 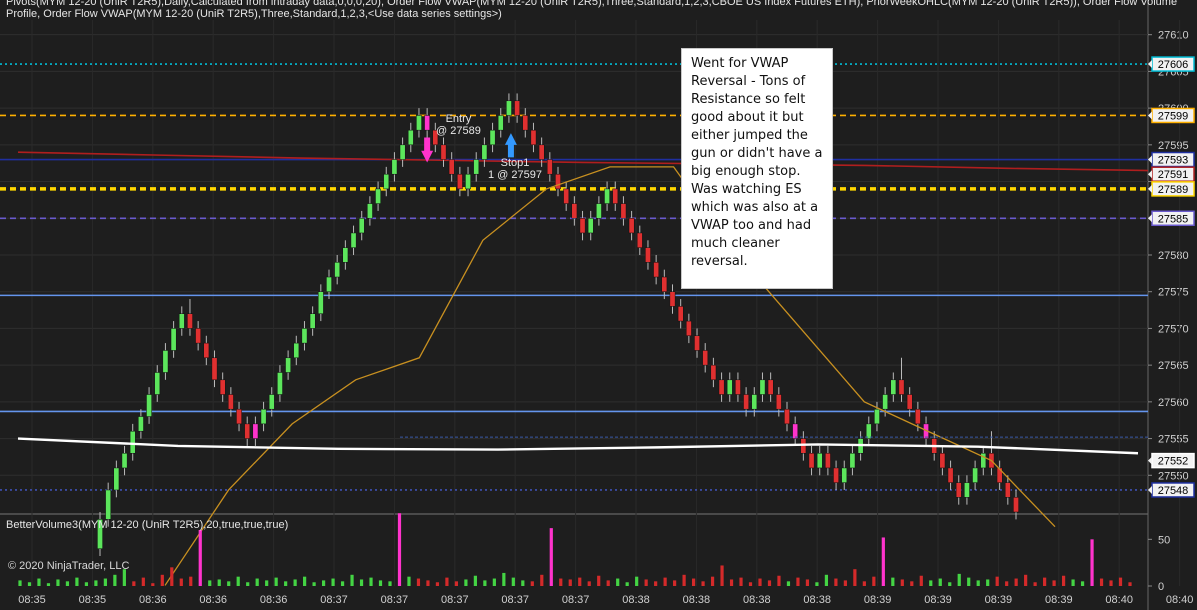 I want to click on price-marker-label: 27589, so click(x=1173, y=190).